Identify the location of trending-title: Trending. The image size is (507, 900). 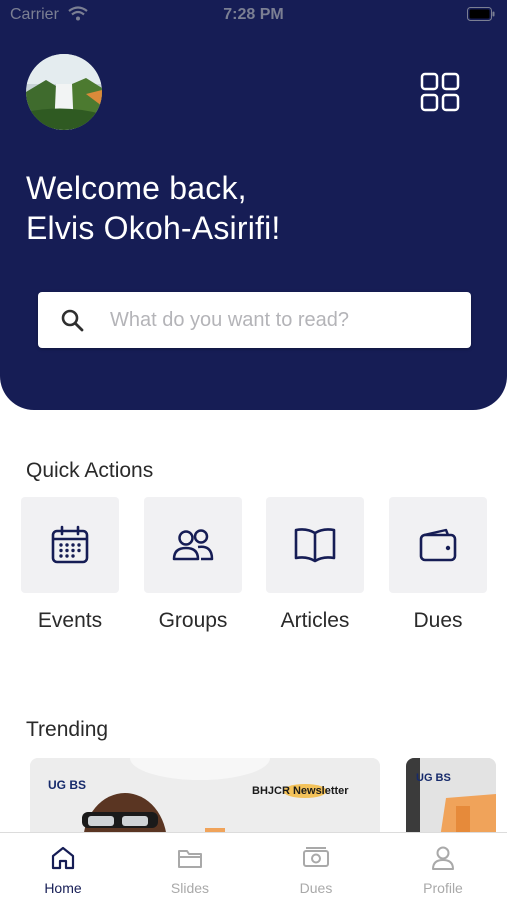
(67, 729).